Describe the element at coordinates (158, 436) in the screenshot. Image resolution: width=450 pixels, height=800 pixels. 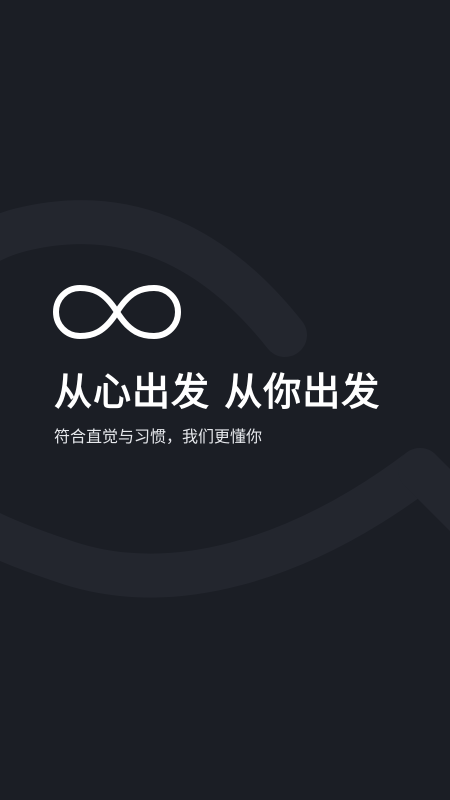
I see `tagline: 符合直觉与习惯，我们更懂你` at that location.